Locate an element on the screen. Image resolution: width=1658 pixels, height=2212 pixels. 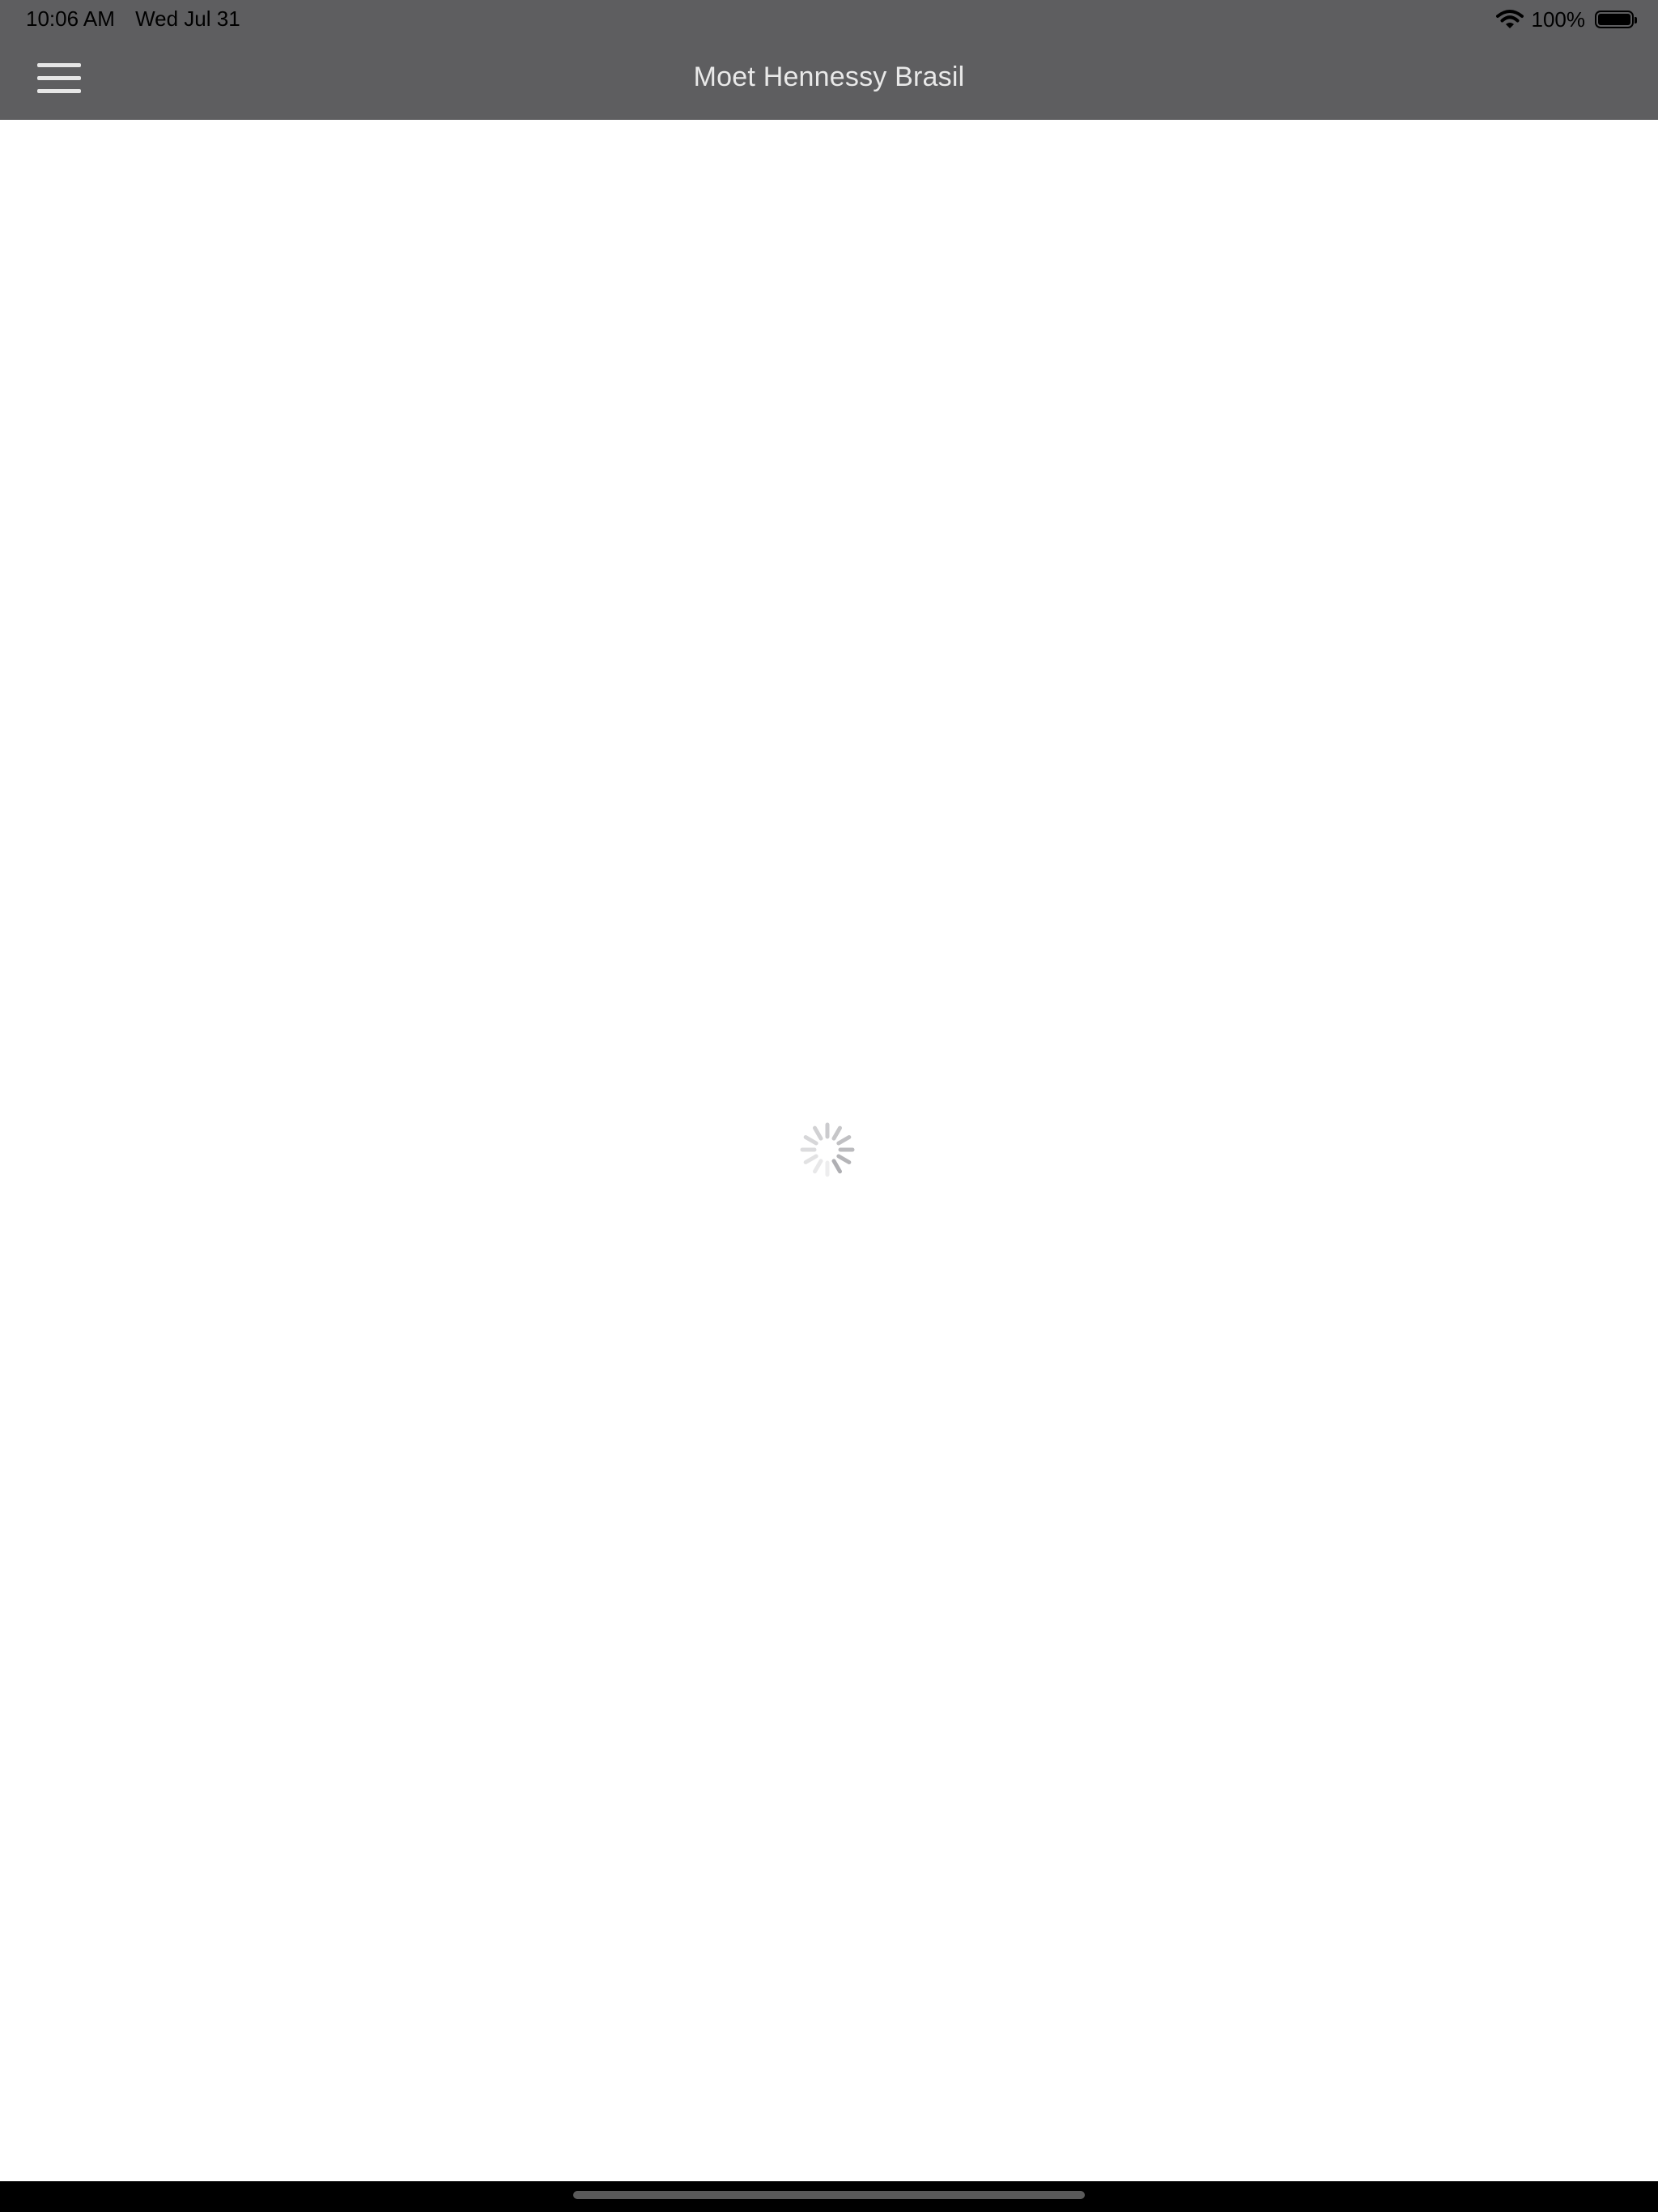
battery-fill is located at coordinates (1614, 19).